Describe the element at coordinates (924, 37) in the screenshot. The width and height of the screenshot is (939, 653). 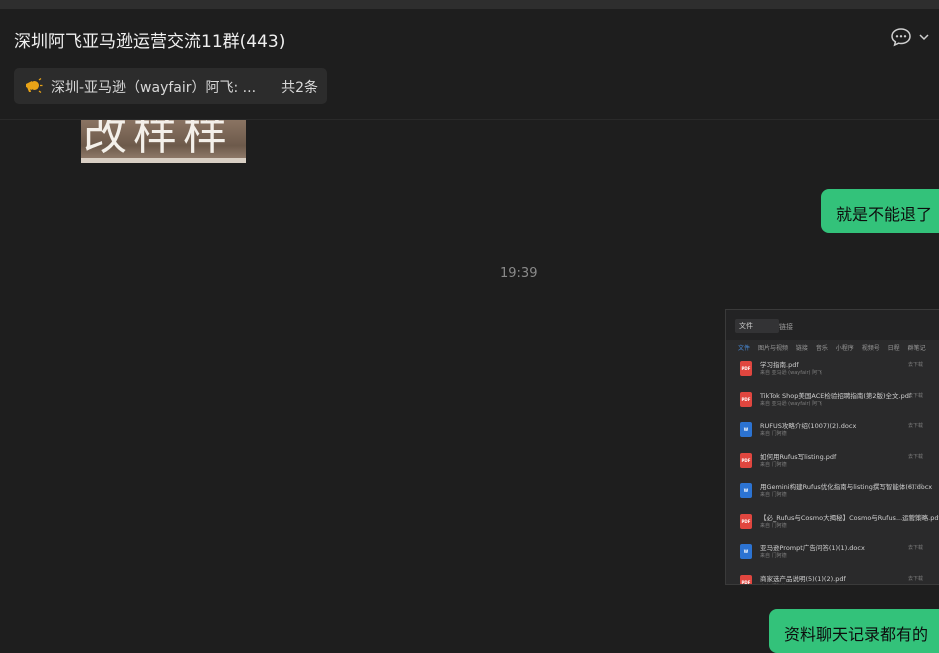
I see `chevron-down-icon` at that location.